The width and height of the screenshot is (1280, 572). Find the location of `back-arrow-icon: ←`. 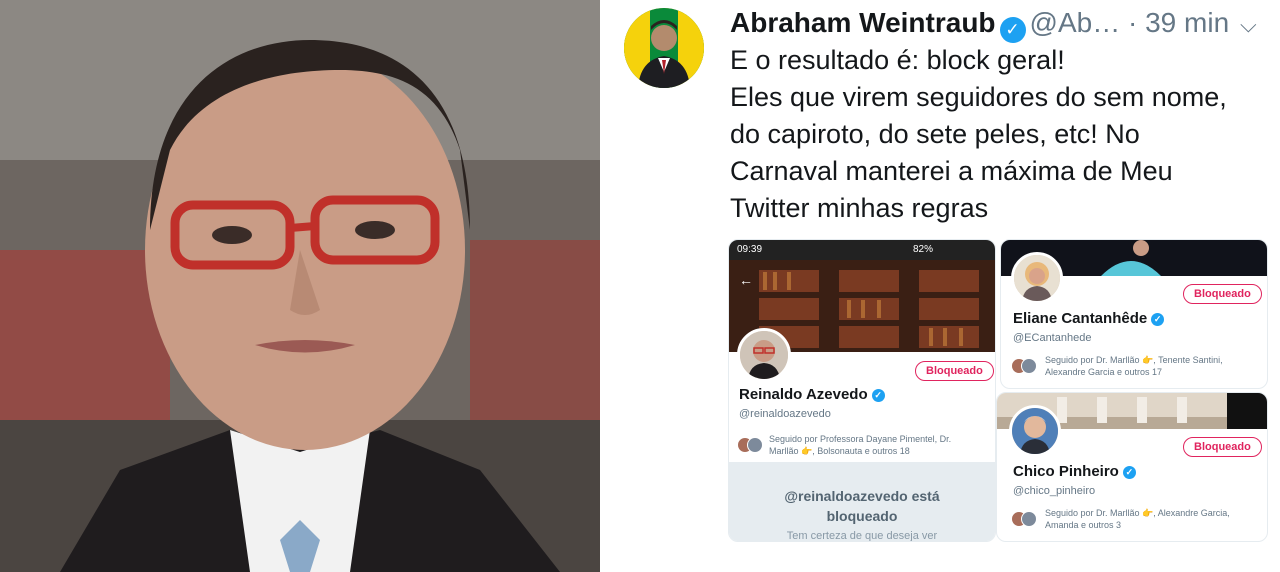

back-arrow-icon: ← is located at coordinates (746, 280).